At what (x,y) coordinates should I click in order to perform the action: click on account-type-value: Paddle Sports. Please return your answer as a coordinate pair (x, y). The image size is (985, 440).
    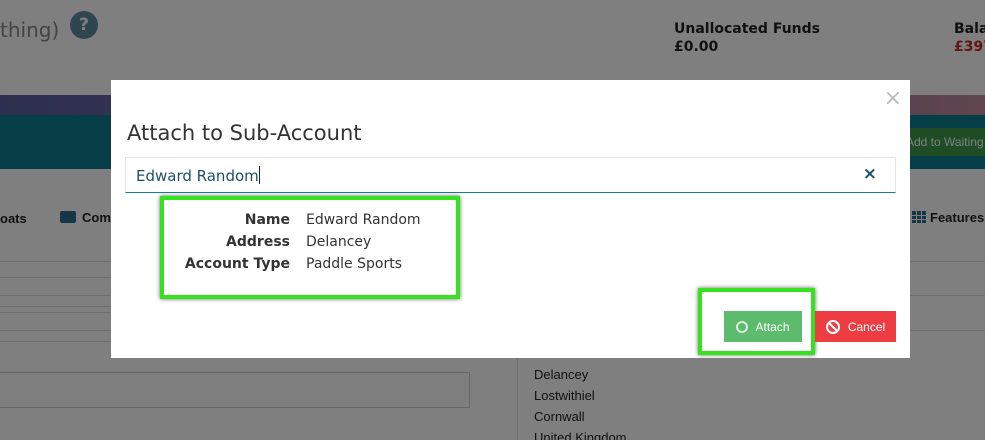
    Looking at the image, I should click on (354, 264).